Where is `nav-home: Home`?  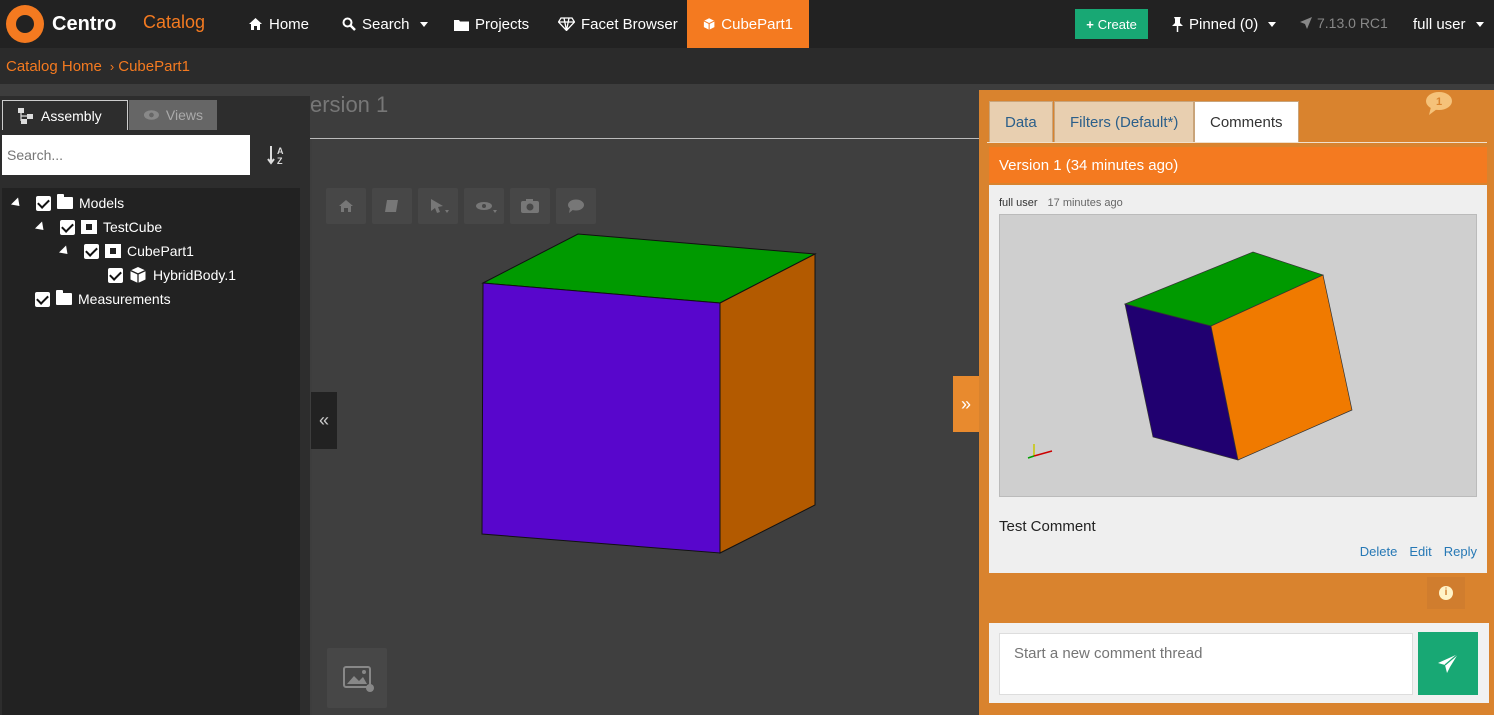
nav-home: Home is located at coordinates (278, 24).